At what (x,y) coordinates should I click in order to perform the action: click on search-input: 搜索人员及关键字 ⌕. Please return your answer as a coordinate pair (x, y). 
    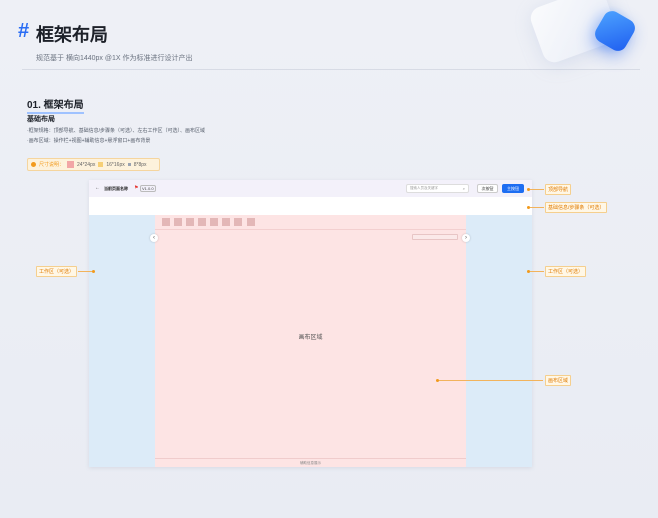
    Looking at the image, I should click on (437, 188).